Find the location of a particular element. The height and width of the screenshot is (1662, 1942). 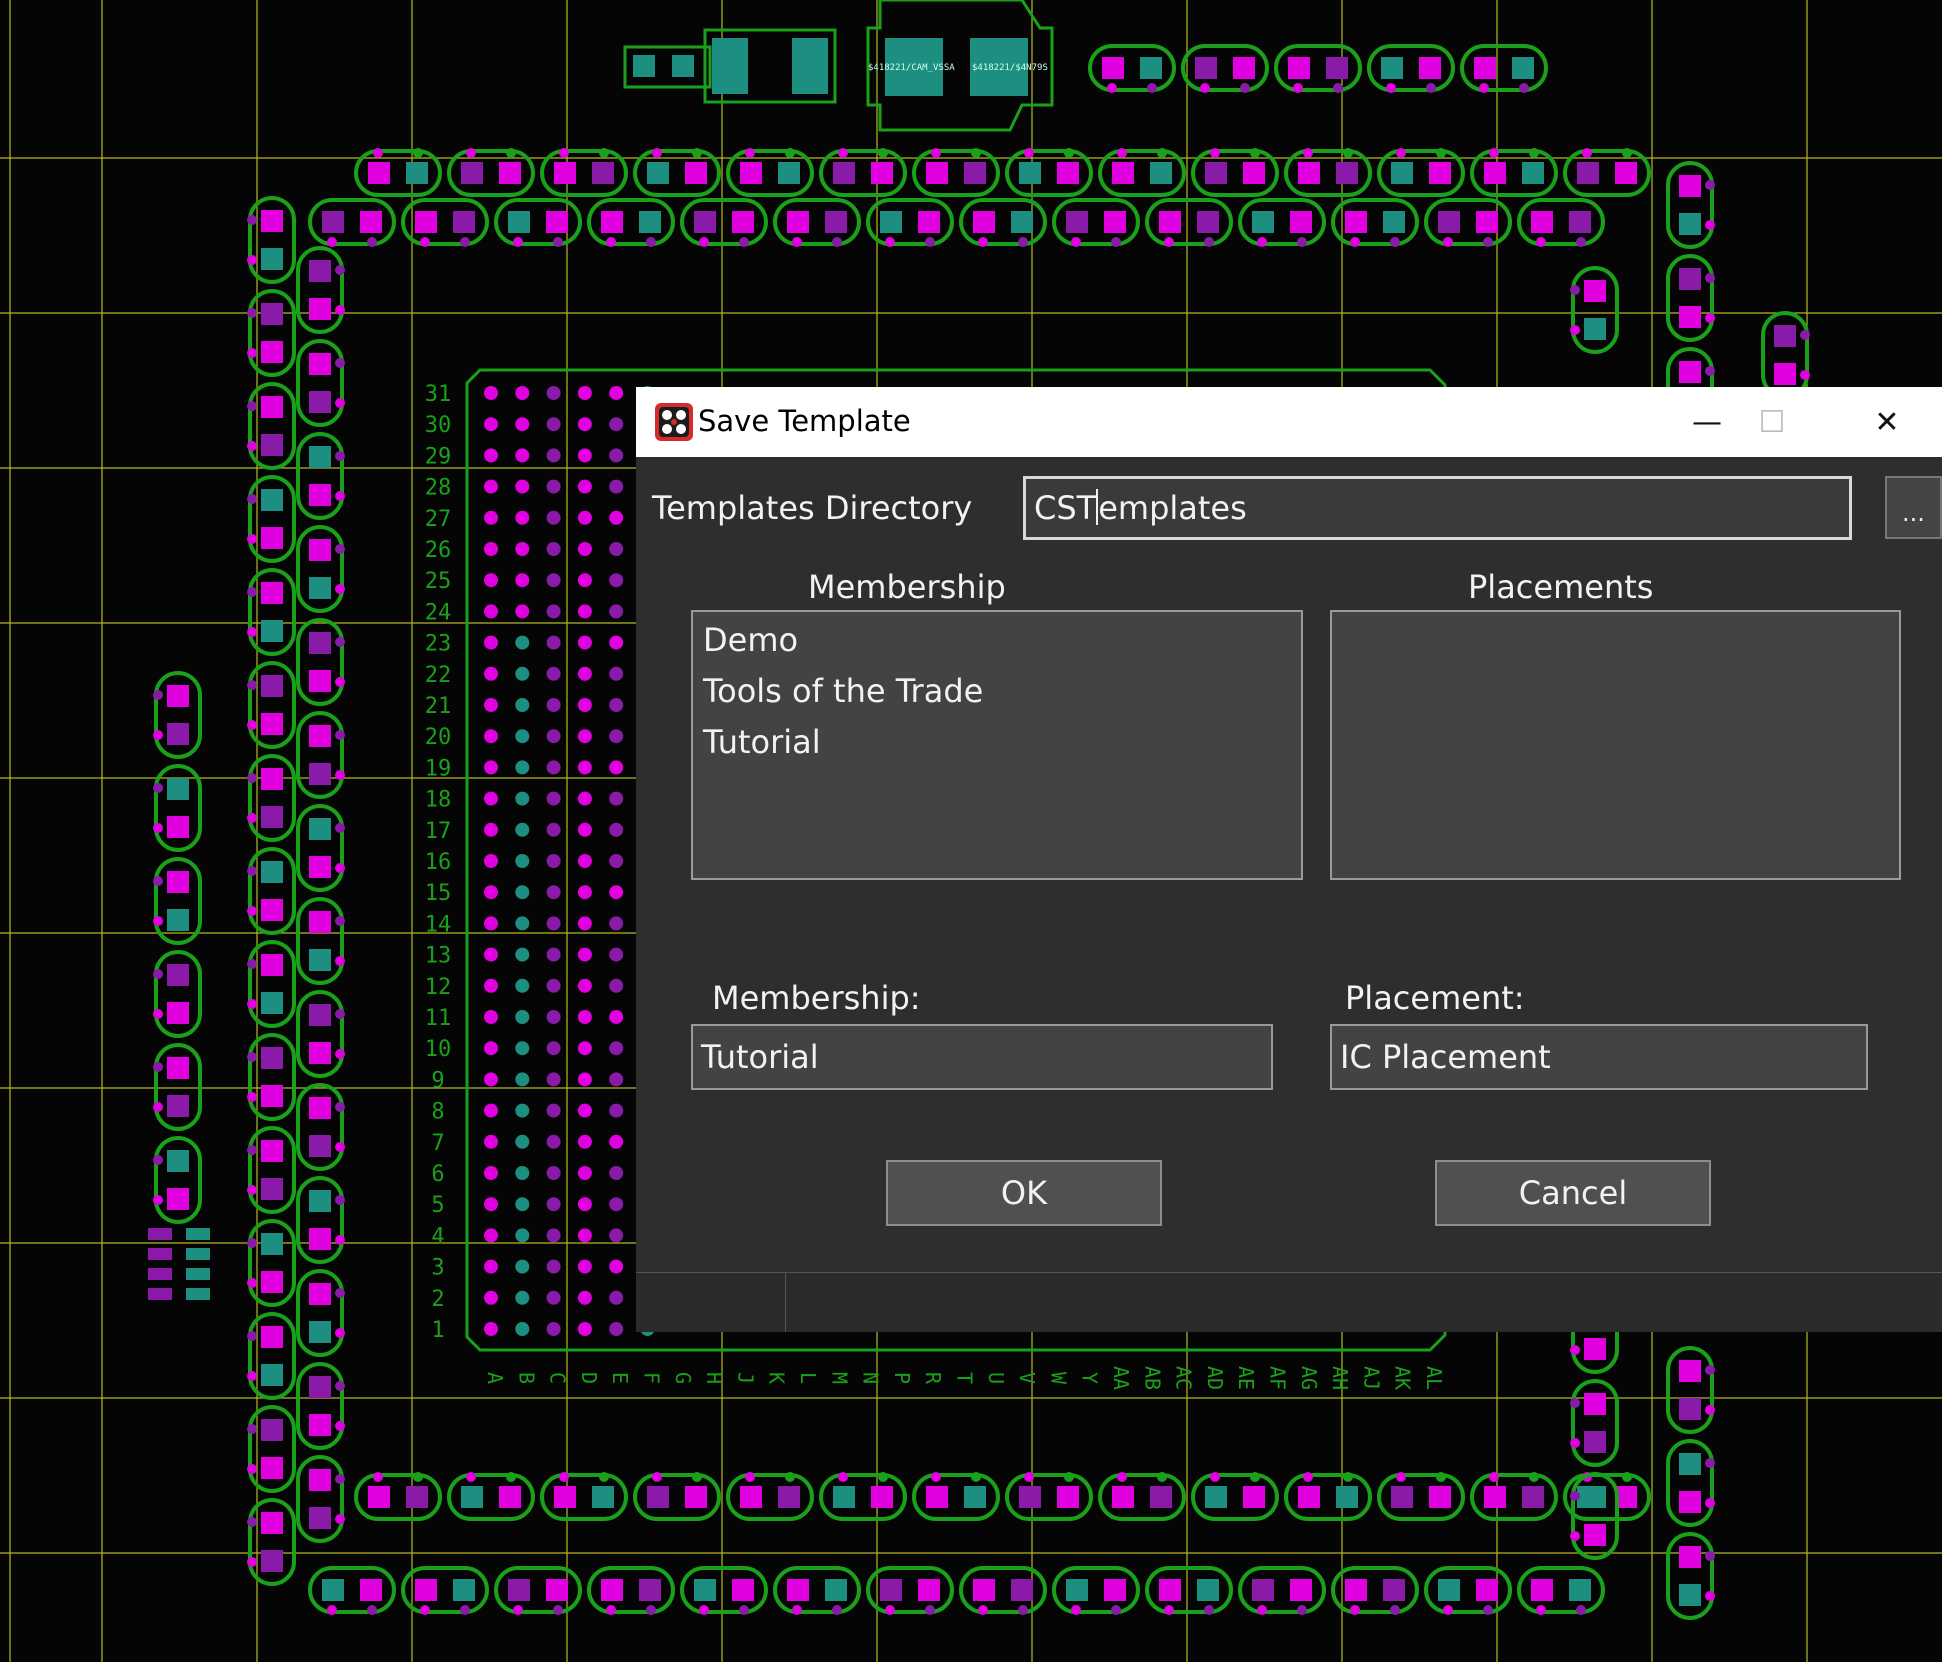

svg-text: 15 is located at coordinates (438, 893).